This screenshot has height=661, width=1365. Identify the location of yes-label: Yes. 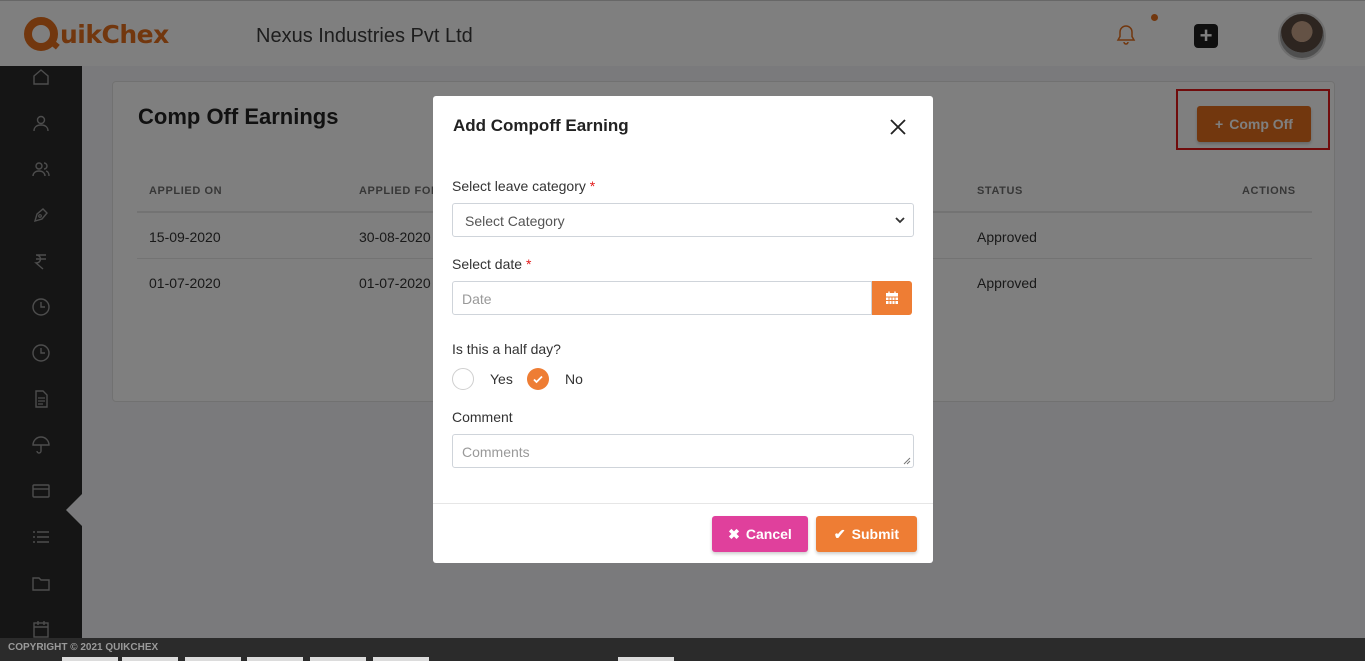
(501, 379).